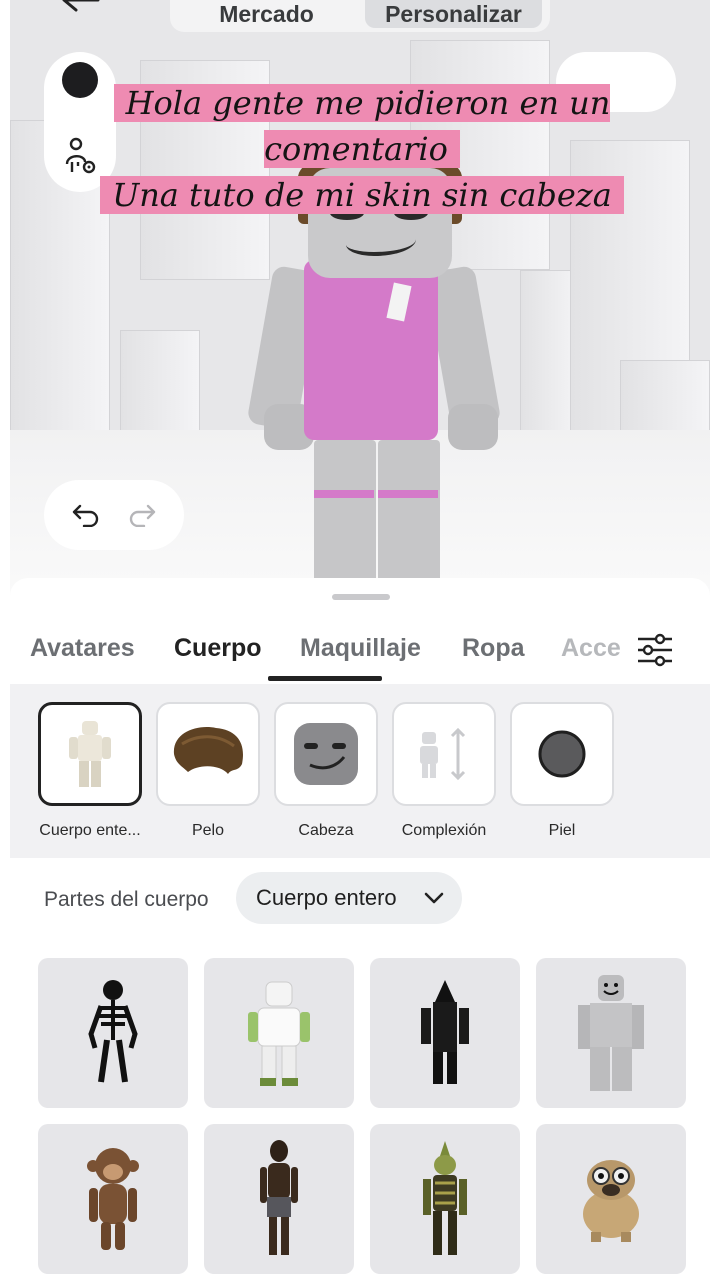 The image size is (720, 1280). Describe the element at coordinates (562, 830) in the screenshot. I see `subcategory-label: Piel` at that location.